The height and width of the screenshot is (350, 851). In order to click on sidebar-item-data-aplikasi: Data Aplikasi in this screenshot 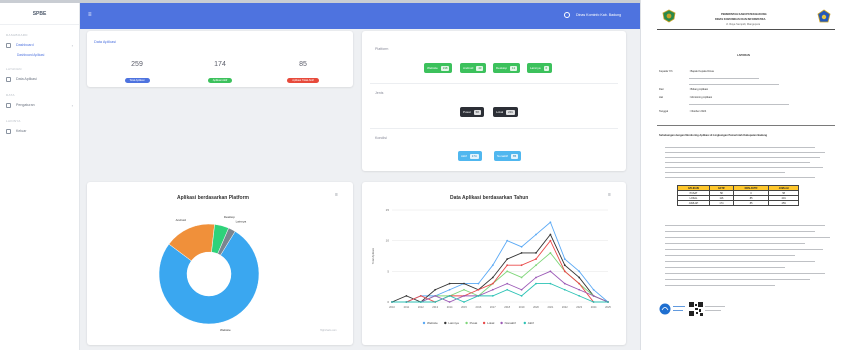, I will do `click(39, 79)`.